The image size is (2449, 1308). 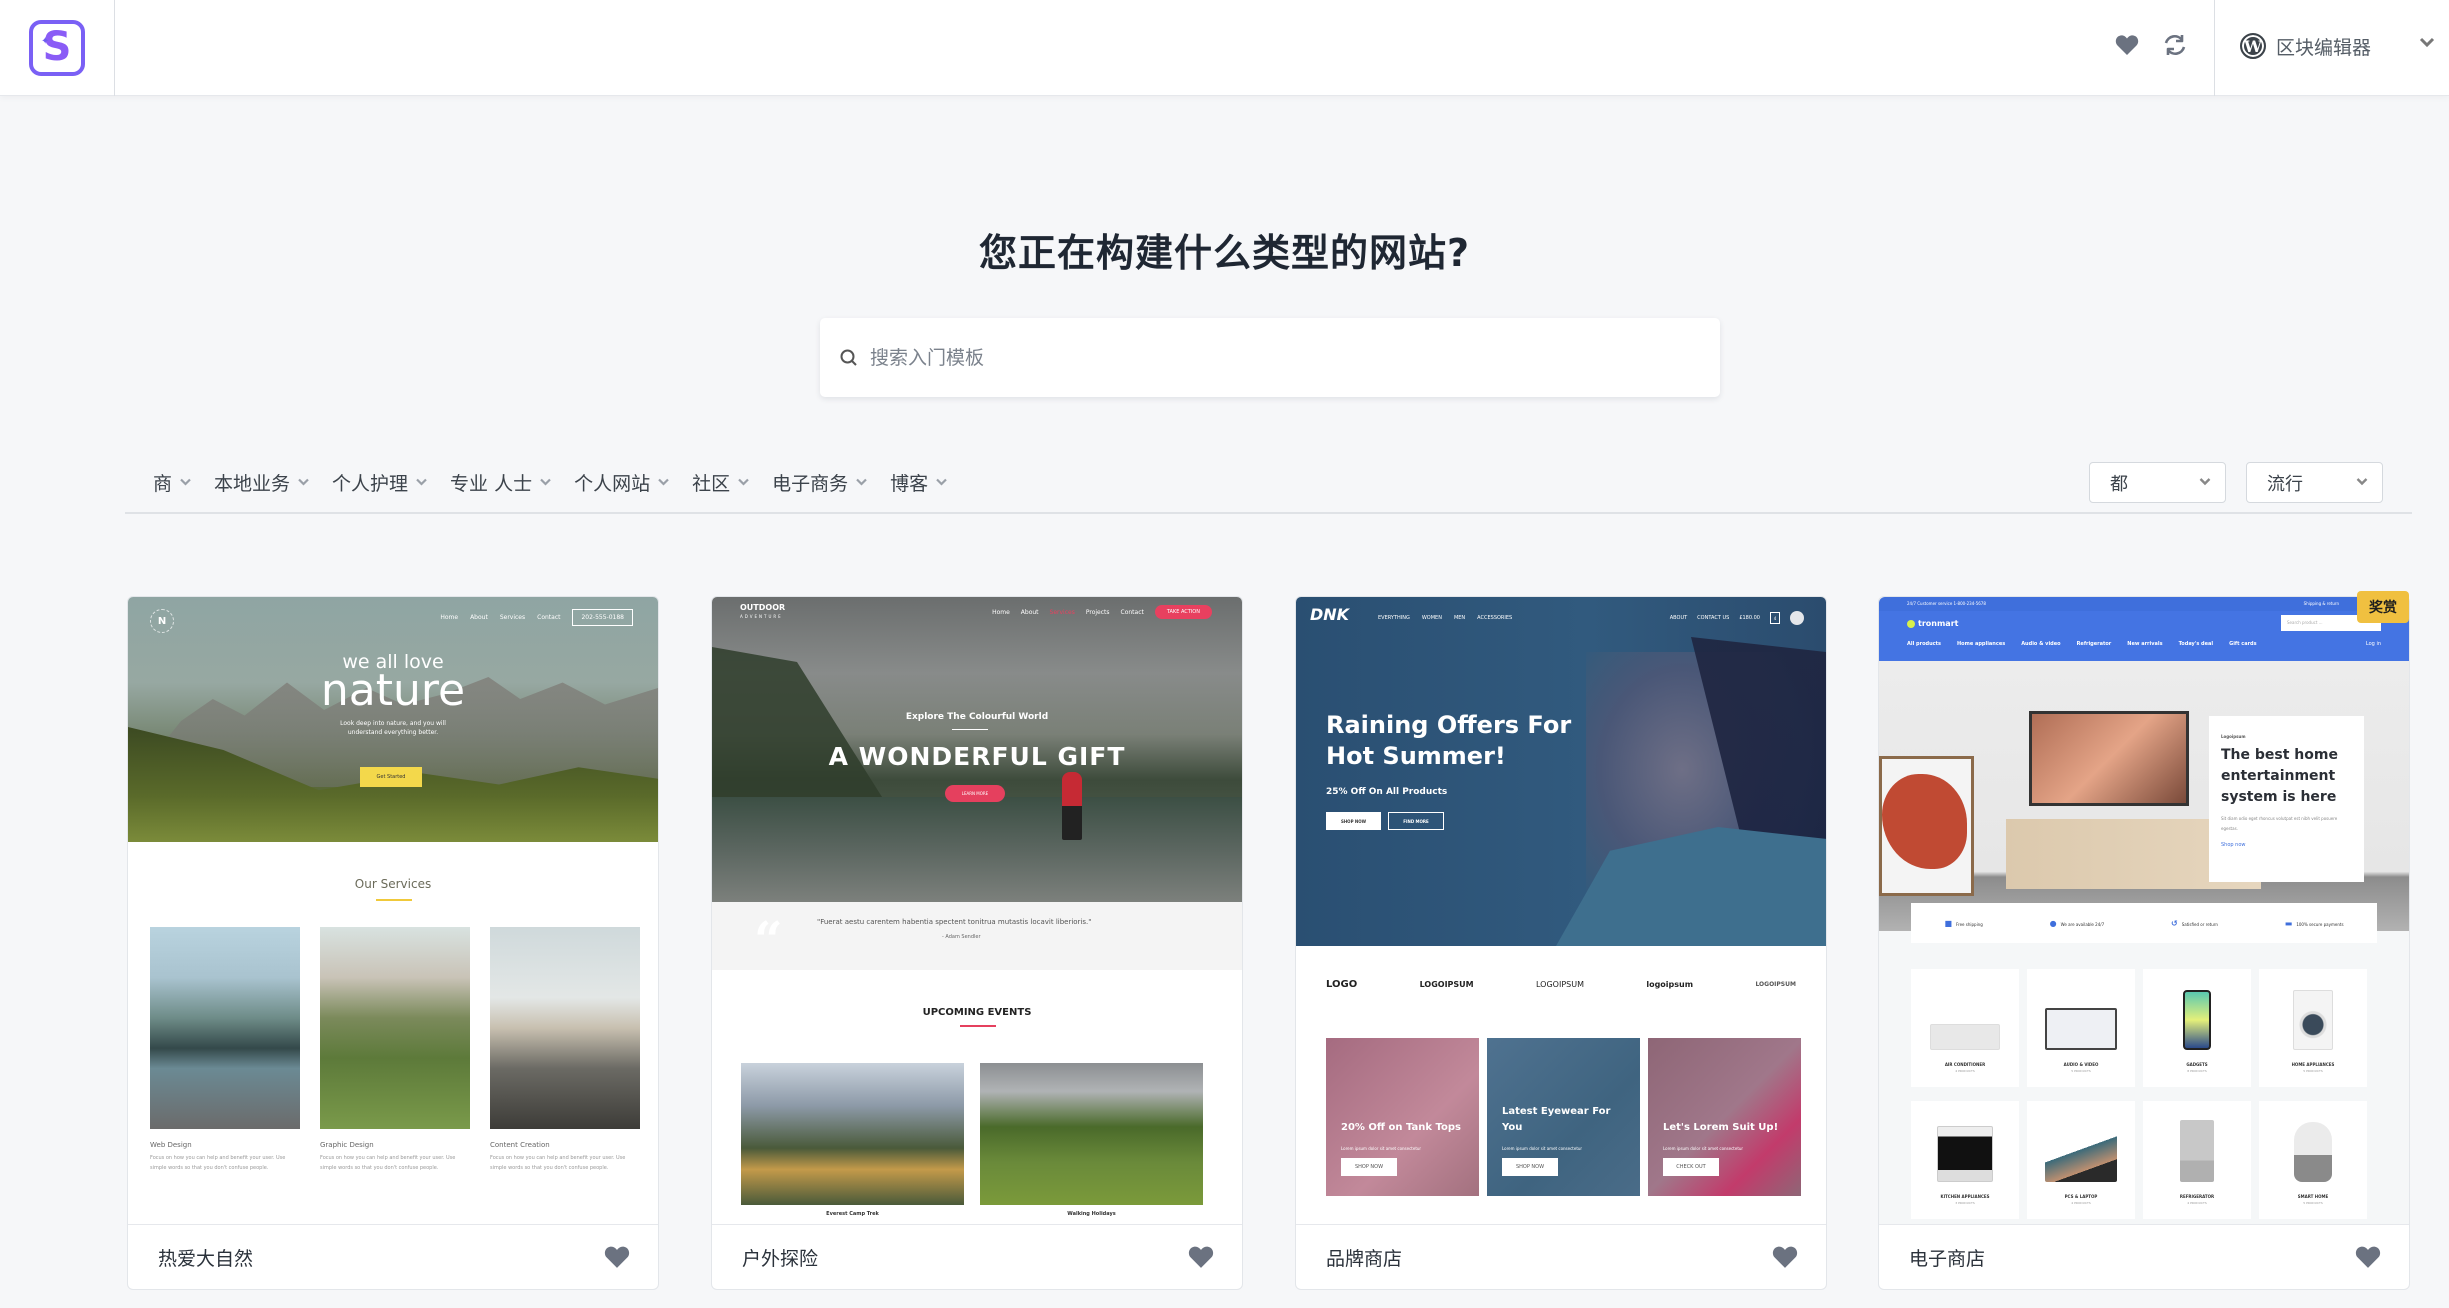 I want to click on event-title: Everest Camp Trek, so click(x=852, y=1214).